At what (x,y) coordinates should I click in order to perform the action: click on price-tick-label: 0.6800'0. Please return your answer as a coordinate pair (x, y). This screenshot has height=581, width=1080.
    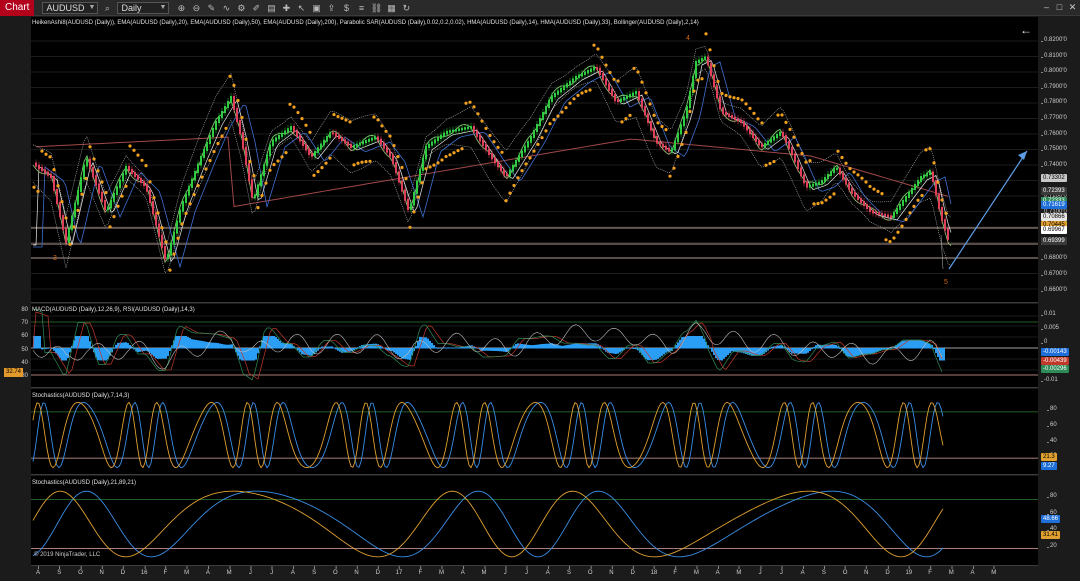
    Looking at the image, I should click on (1054, 258).